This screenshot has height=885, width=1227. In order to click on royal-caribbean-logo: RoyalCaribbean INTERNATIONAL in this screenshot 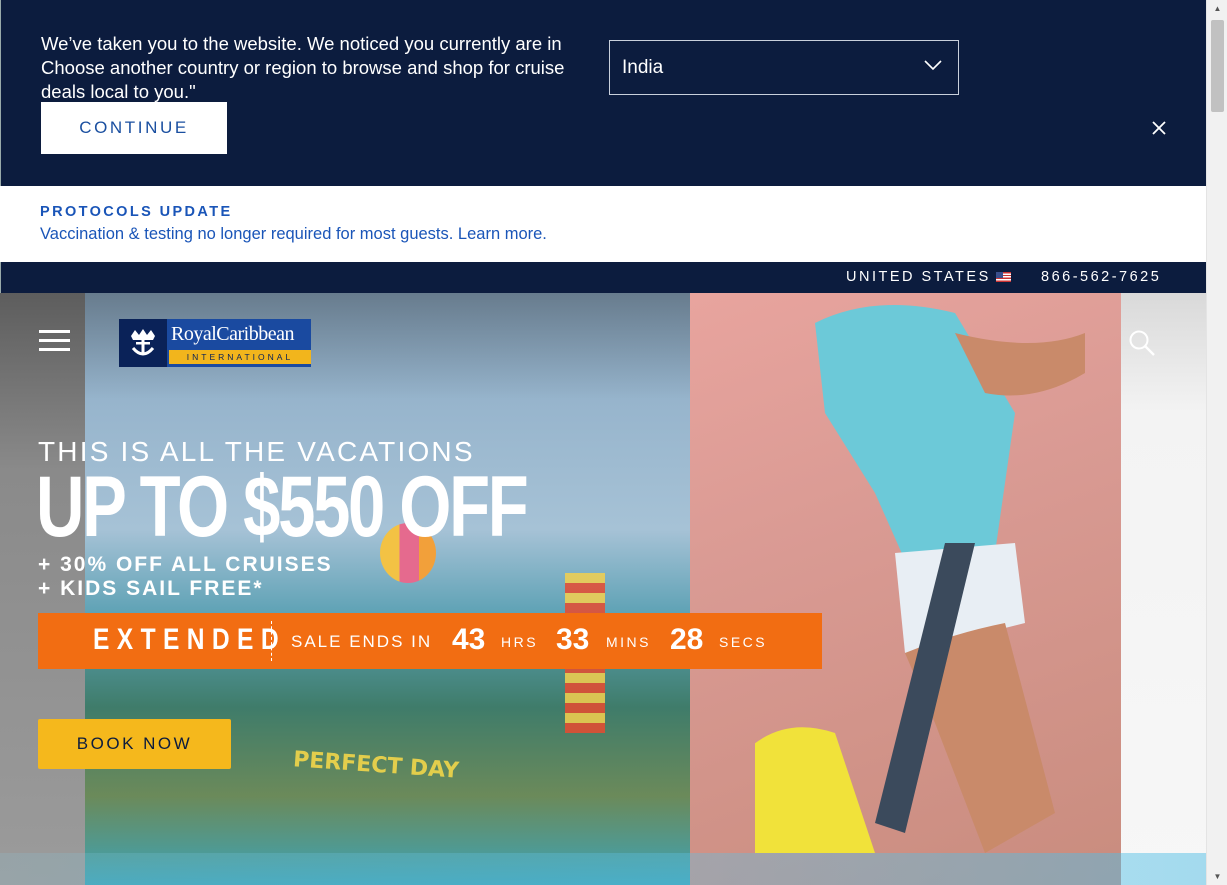, I will do `click(215, 343)`.